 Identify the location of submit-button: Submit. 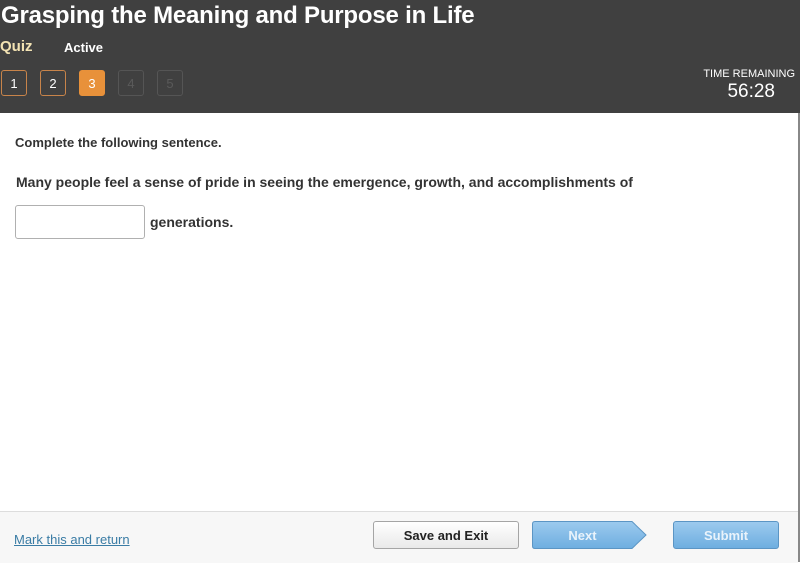
(726, 535).